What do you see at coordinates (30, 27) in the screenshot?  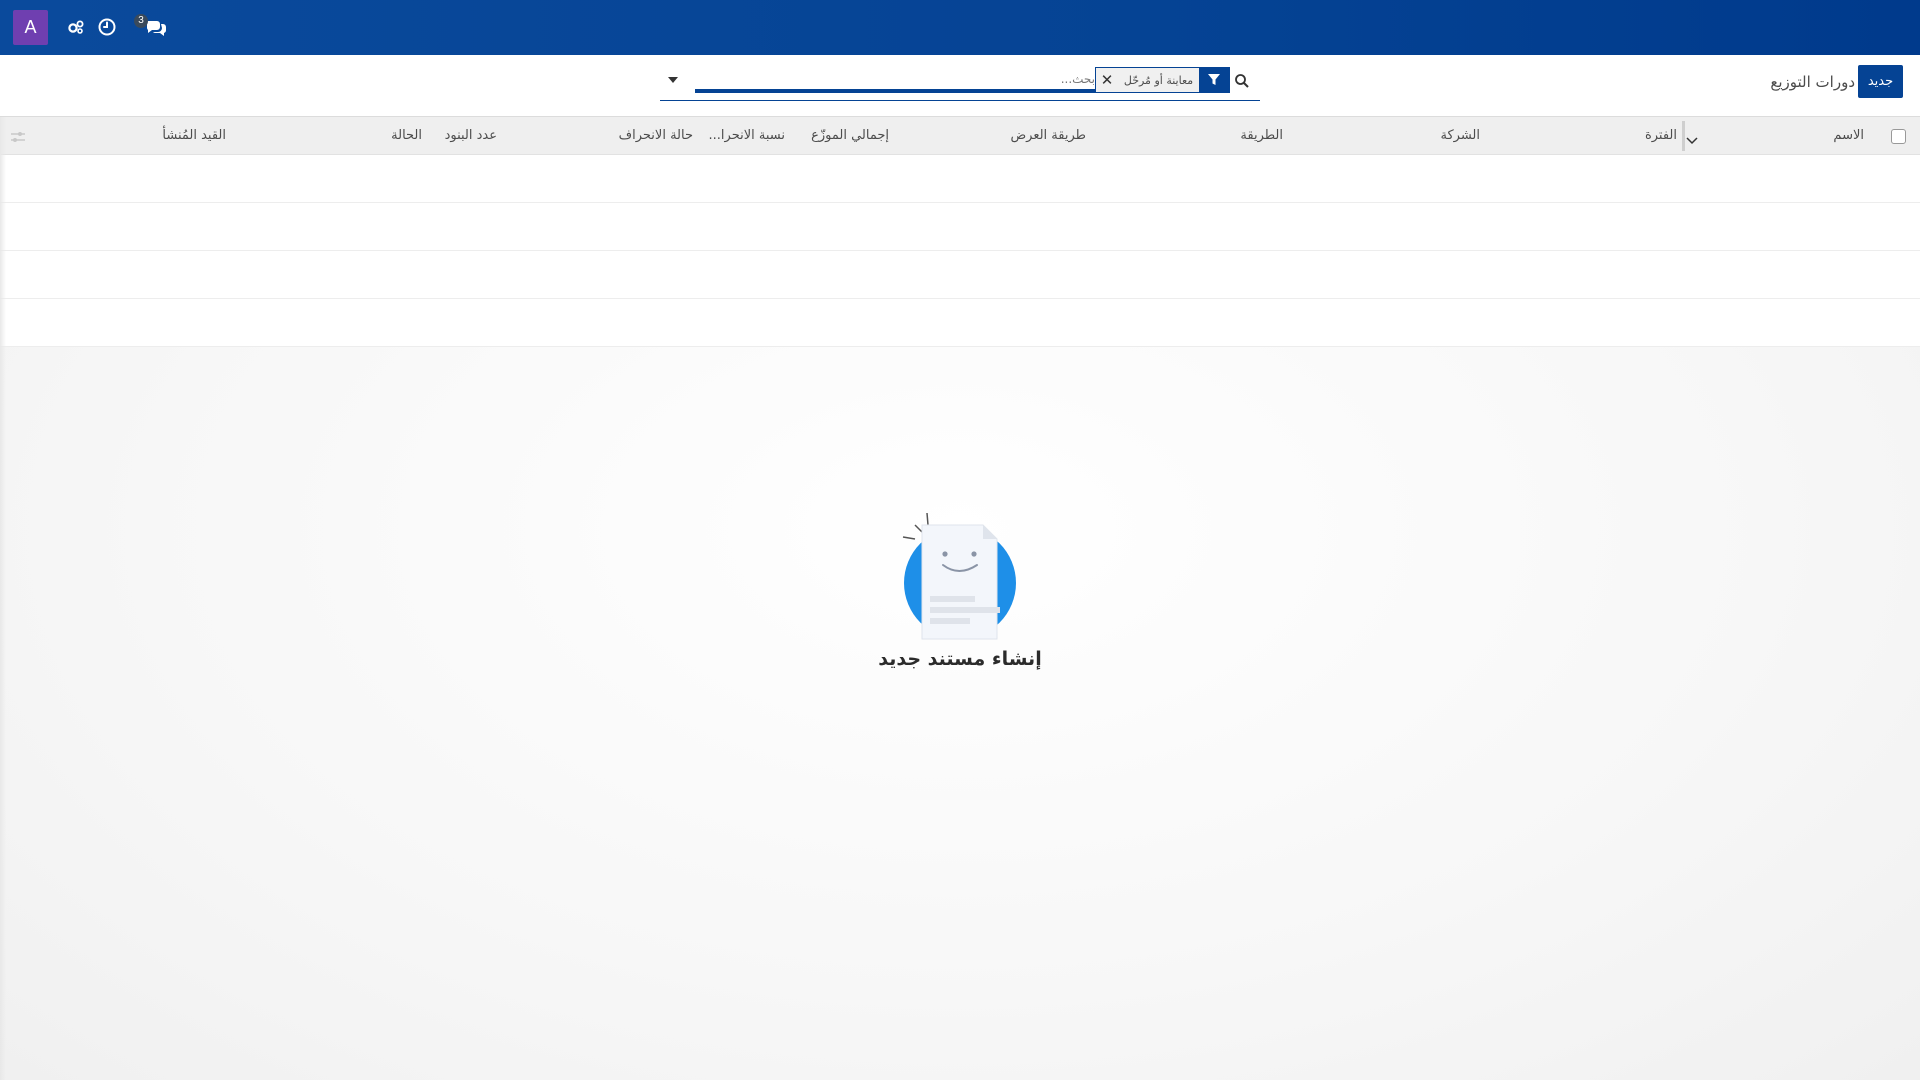 I see `user-avatar: A` at bounding box center [30, 27].